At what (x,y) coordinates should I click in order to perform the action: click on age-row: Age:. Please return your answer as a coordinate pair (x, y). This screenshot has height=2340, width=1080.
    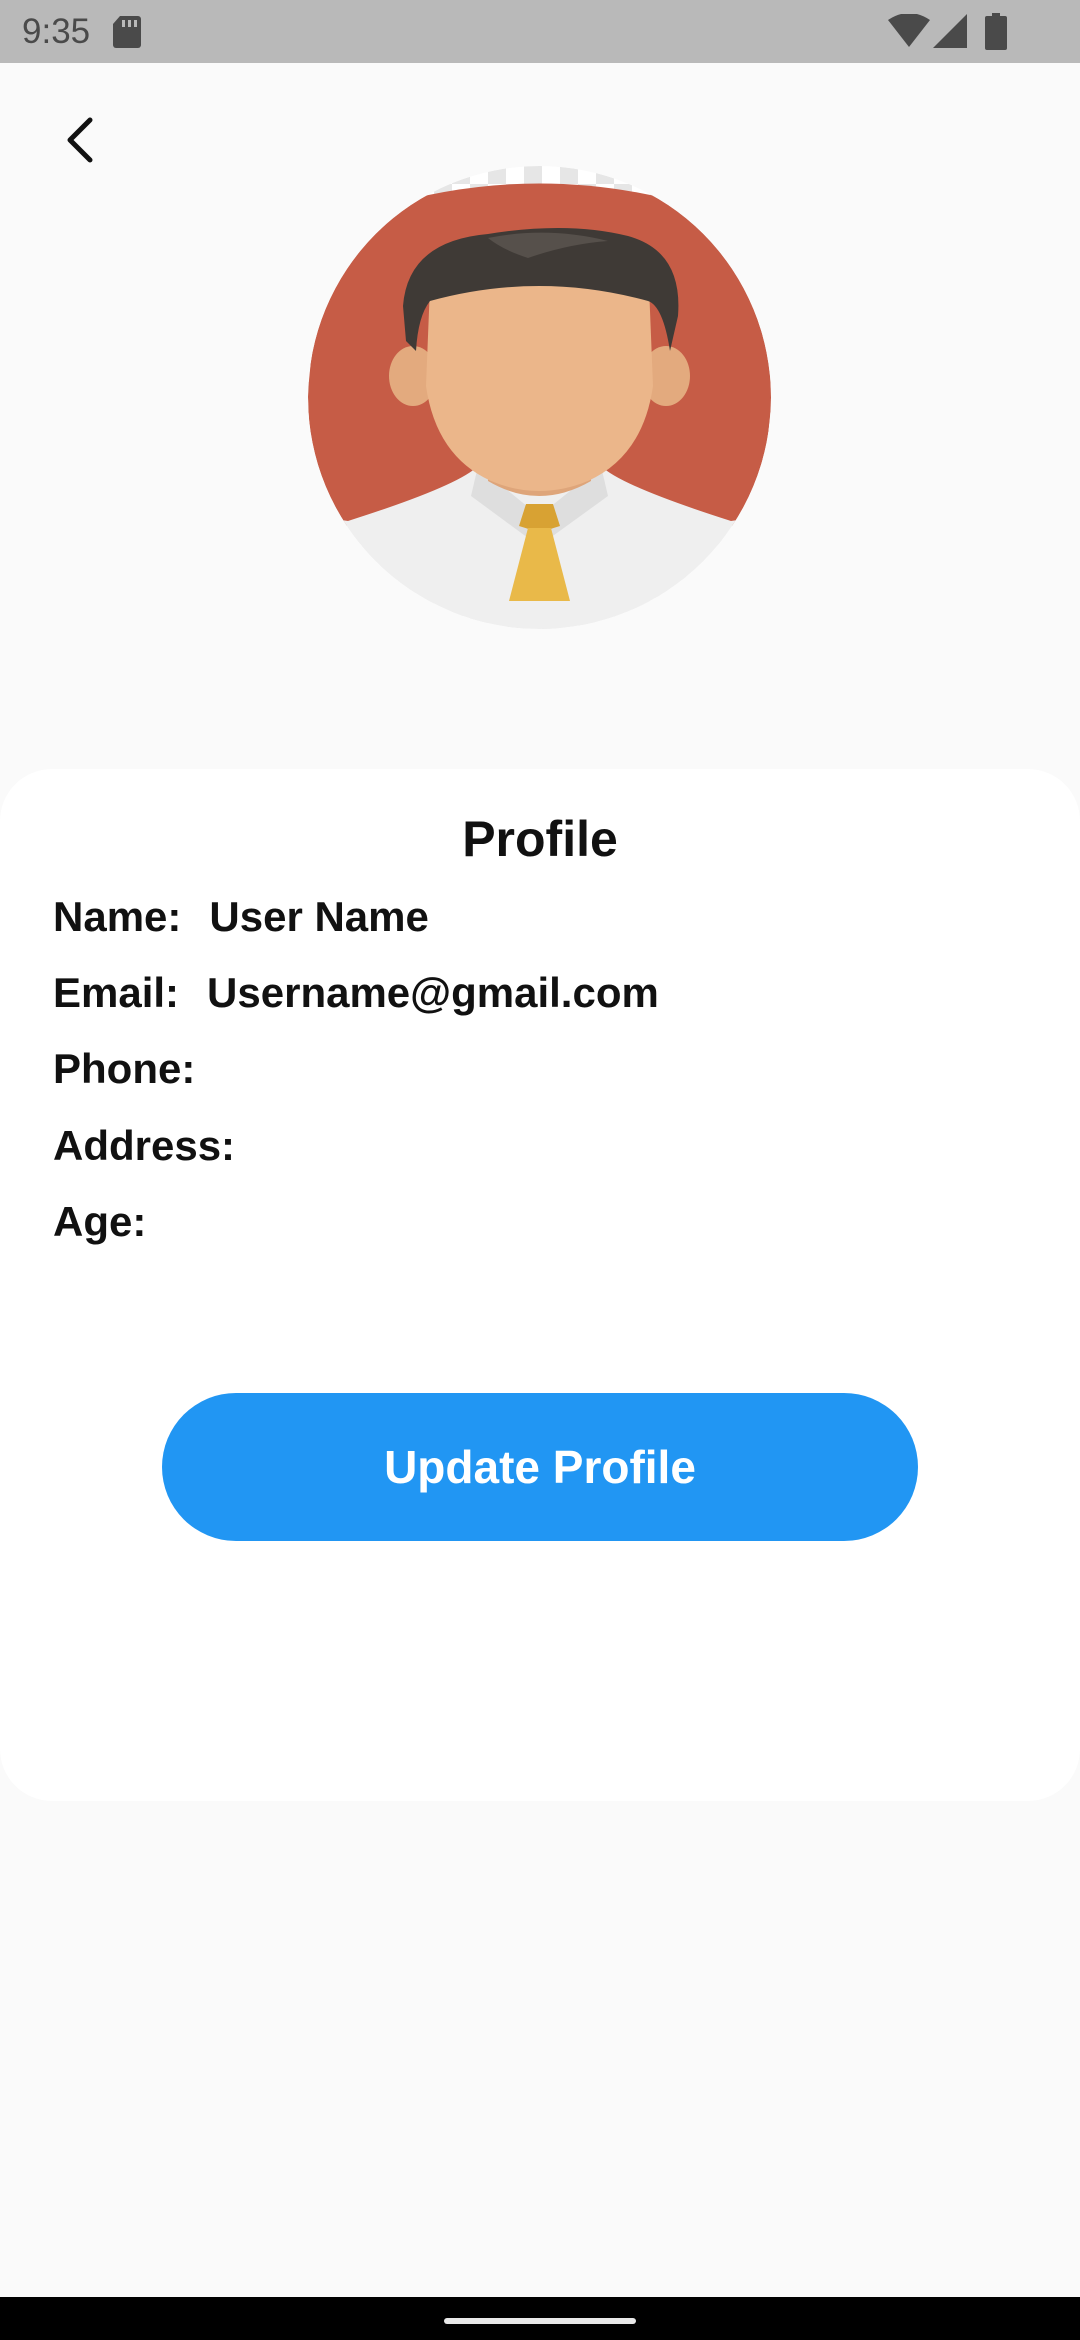
    Looking at the image, I should click on (113, 1222).